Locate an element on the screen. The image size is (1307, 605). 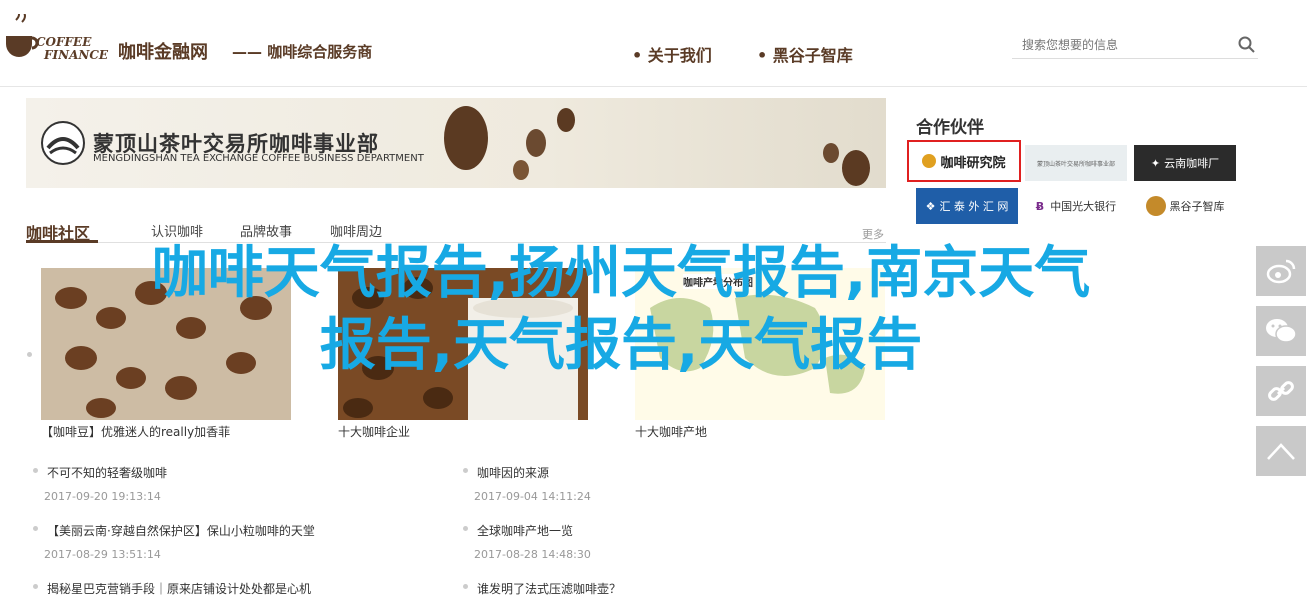
partner-coffee-institute: 咖啡研究院 is located at coordinates (964, 161).